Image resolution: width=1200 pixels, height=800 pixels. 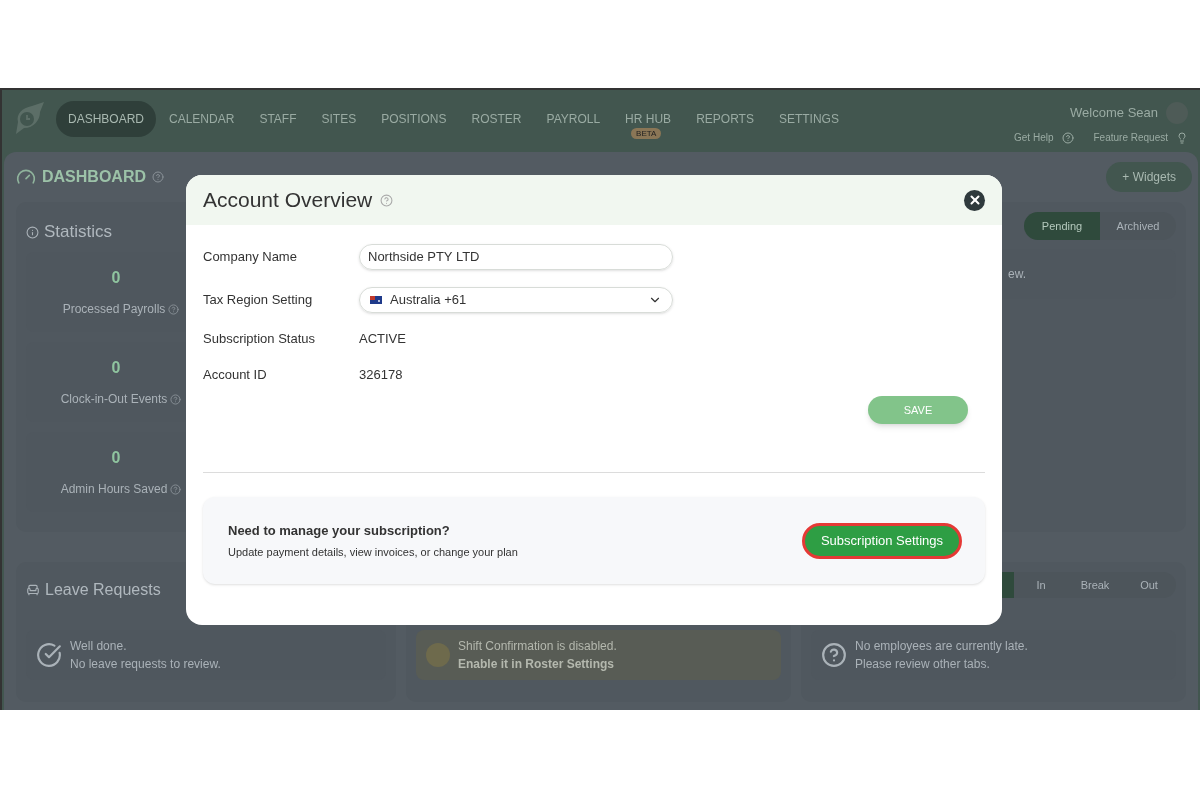 What do you see at coordinates (1017, 274) in the screenshot?
I see `empty-state-text: ew.` at bounding box center [1017, 274].